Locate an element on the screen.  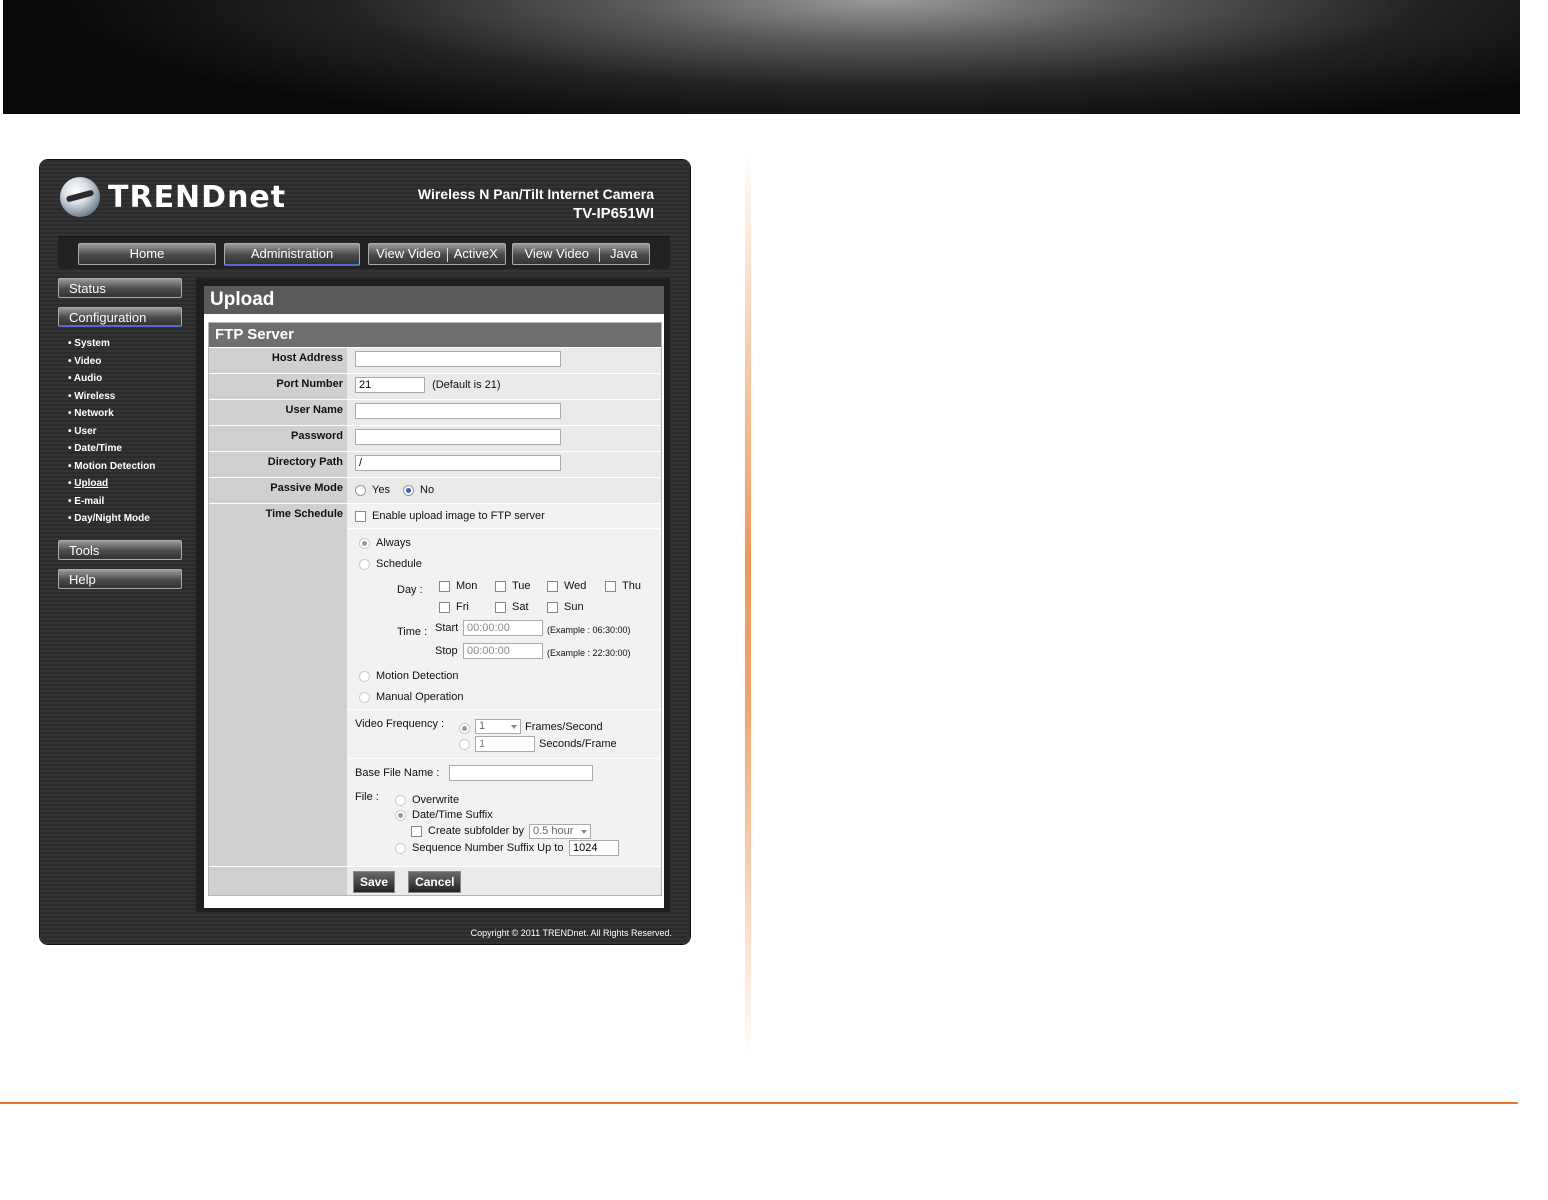
motion-detection-option: Motion Detection is located at coordinates (409, 676).